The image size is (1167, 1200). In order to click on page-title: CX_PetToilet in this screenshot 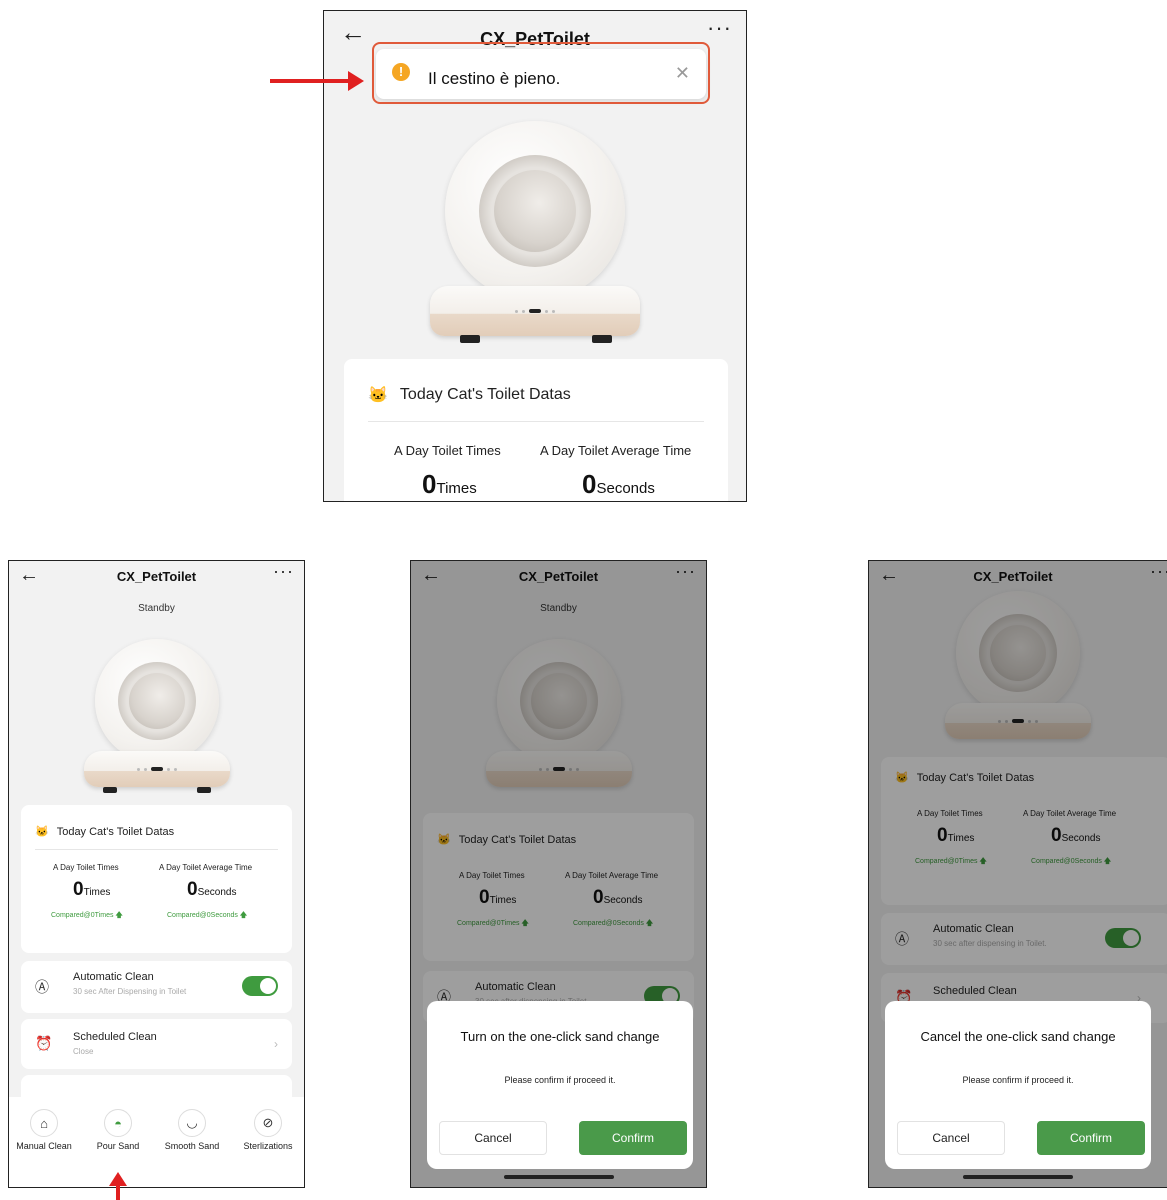, I will do `click(156, 576)`.